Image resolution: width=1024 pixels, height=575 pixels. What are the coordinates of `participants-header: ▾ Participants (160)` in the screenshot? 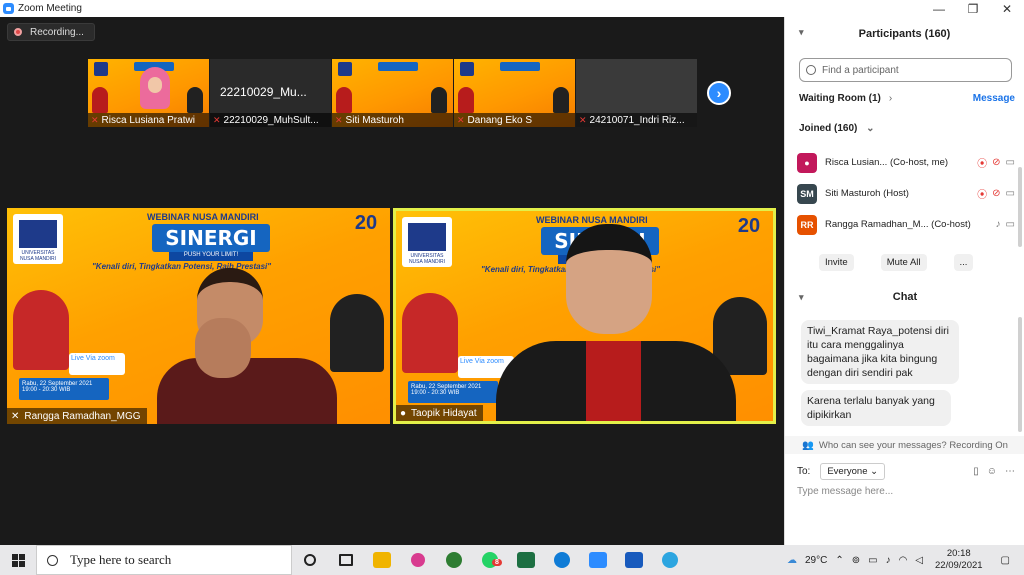 It's located at (904, 33).